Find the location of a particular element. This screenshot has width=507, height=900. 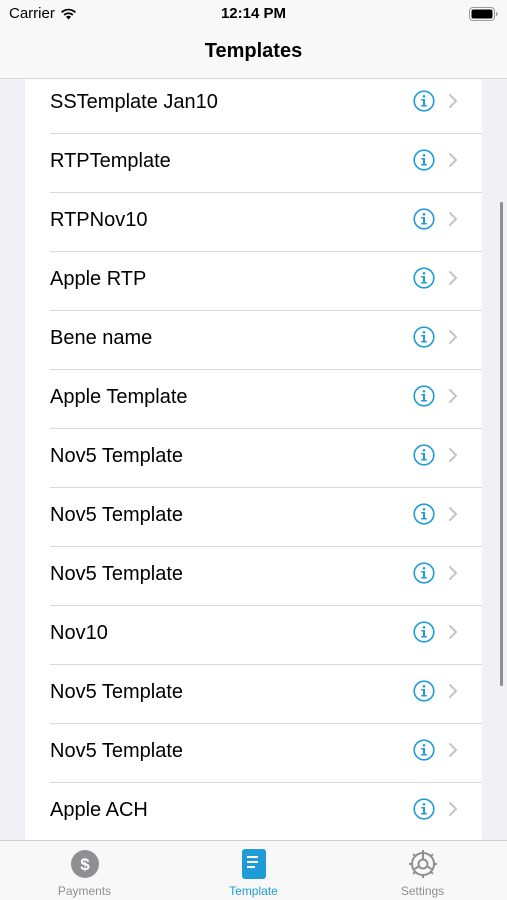

gear-icon is located at coordinates (423, 864).